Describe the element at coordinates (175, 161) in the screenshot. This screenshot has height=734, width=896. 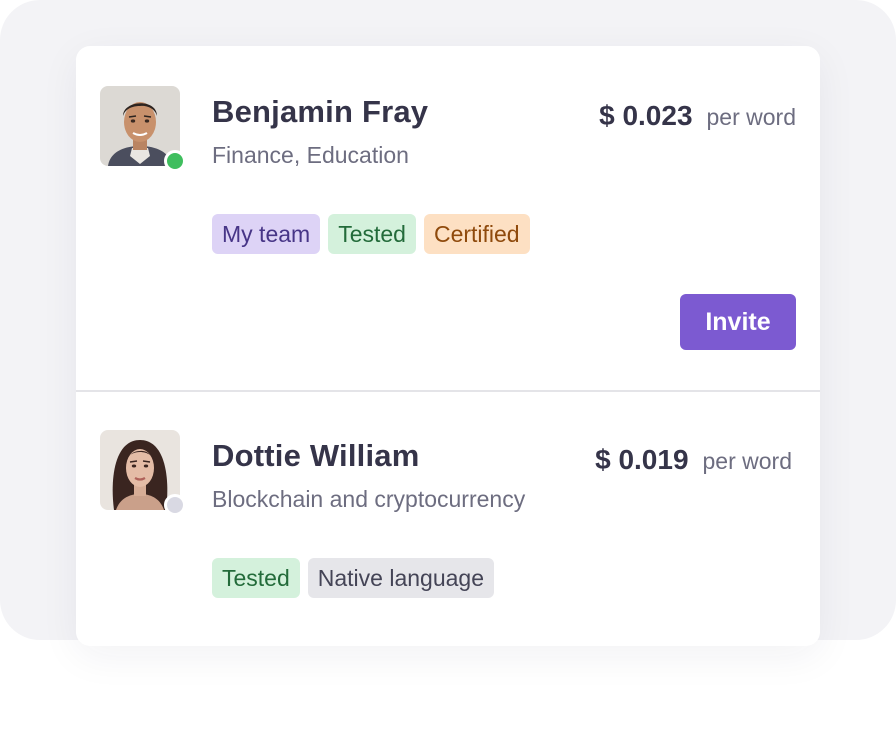
I see `status-online-indicator` at that location.